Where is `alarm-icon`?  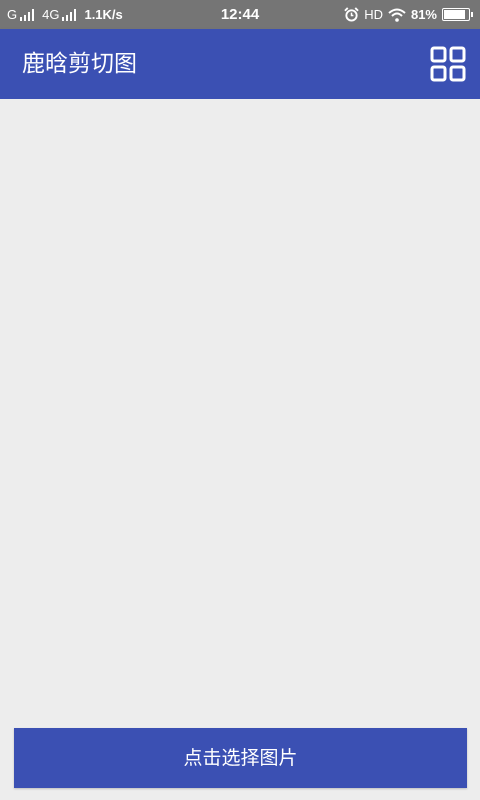 alarm-icon is located at coordinates (351, 14).